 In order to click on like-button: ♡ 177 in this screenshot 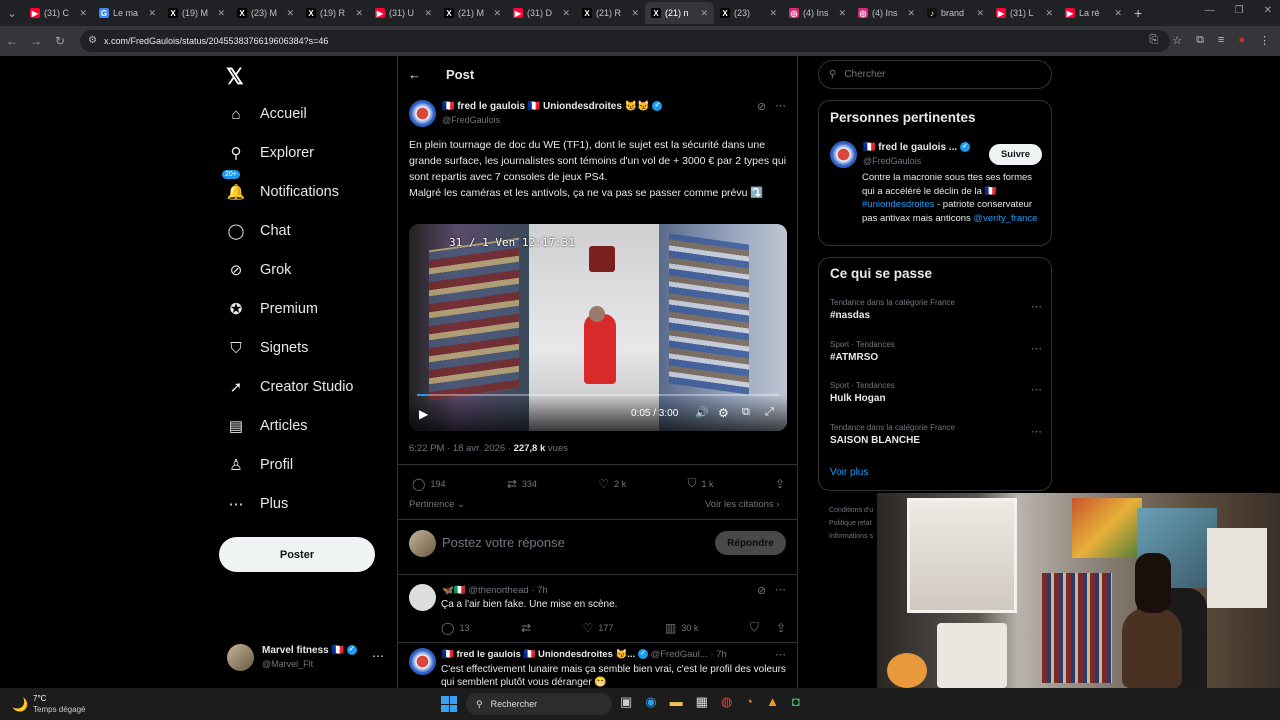, I will do `click(598, 627)`.